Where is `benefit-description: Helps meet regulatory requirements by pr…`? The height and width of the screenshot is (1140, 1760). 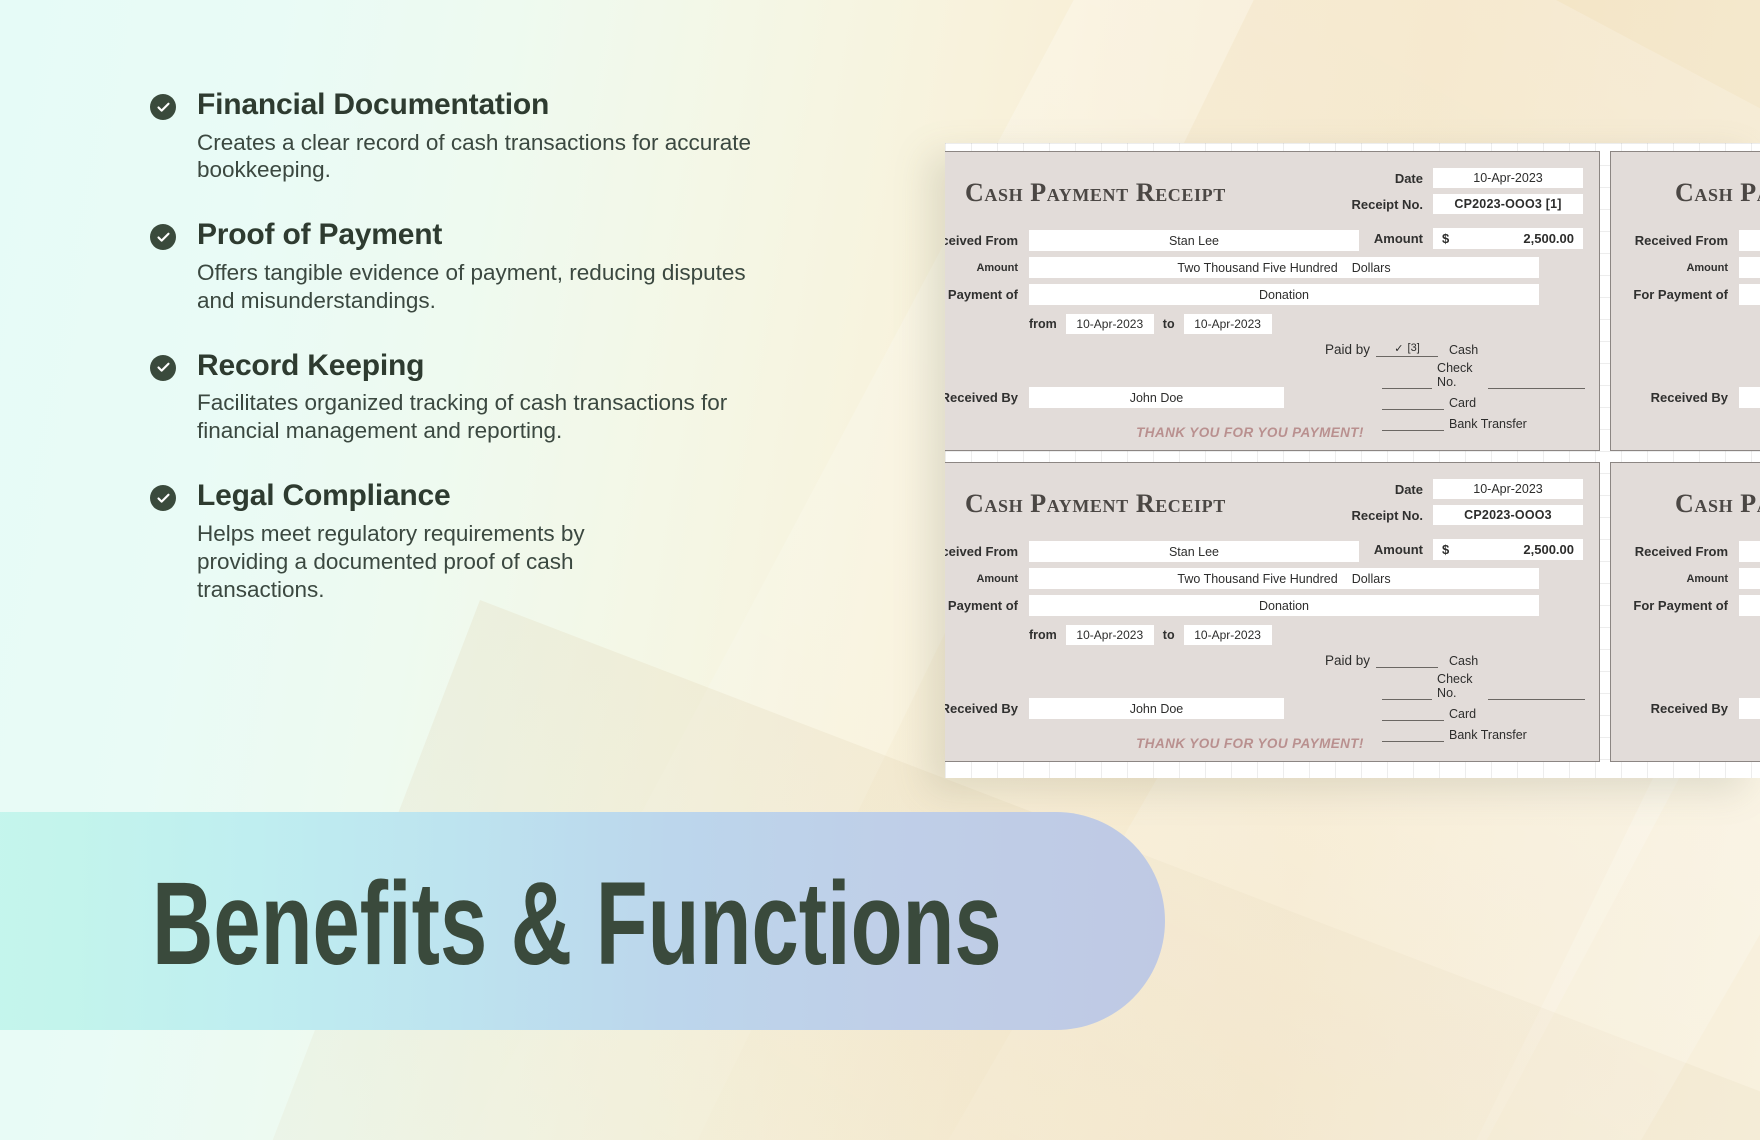
benefit-description: Helps meet regulatory requirements by pr… is located at coordinates (391, 561).